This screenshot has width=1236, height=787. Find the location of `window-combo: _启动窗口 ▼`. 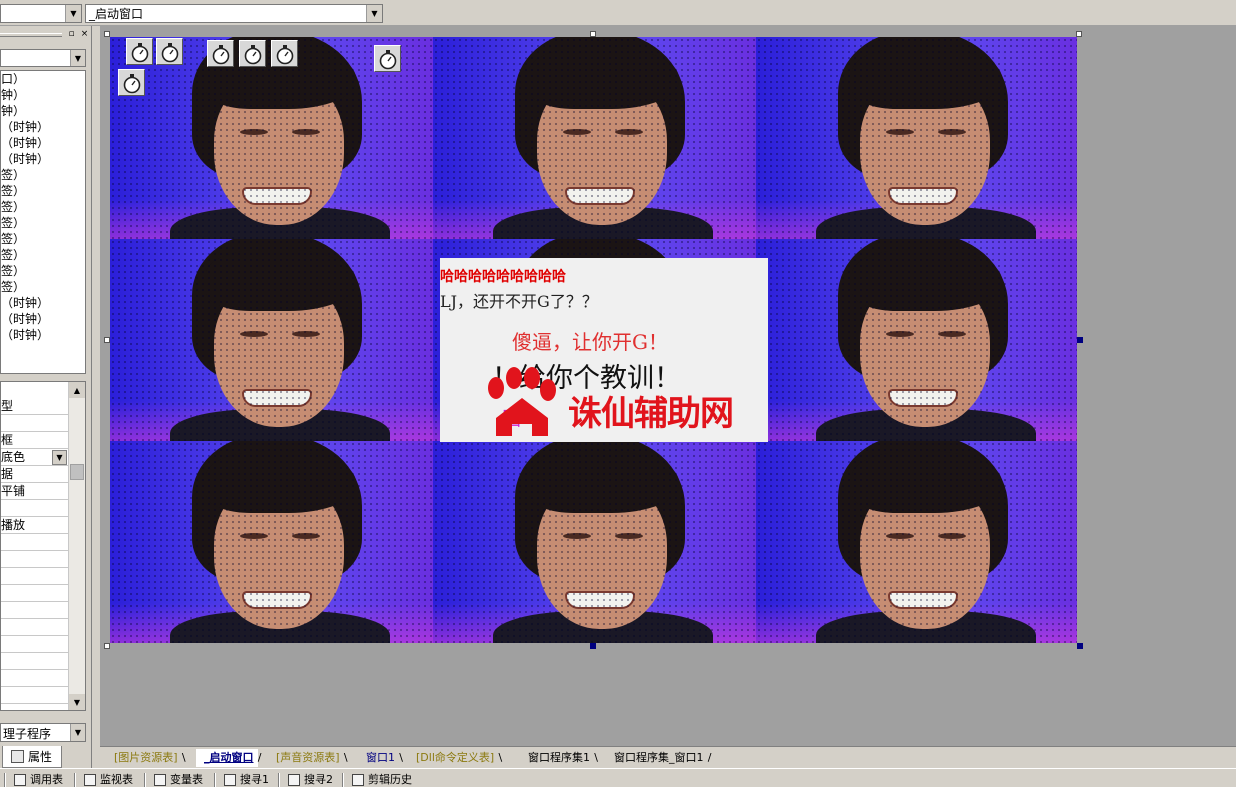

window-combo: _启动窗口 ▼ is located at coordinates (234, 13).